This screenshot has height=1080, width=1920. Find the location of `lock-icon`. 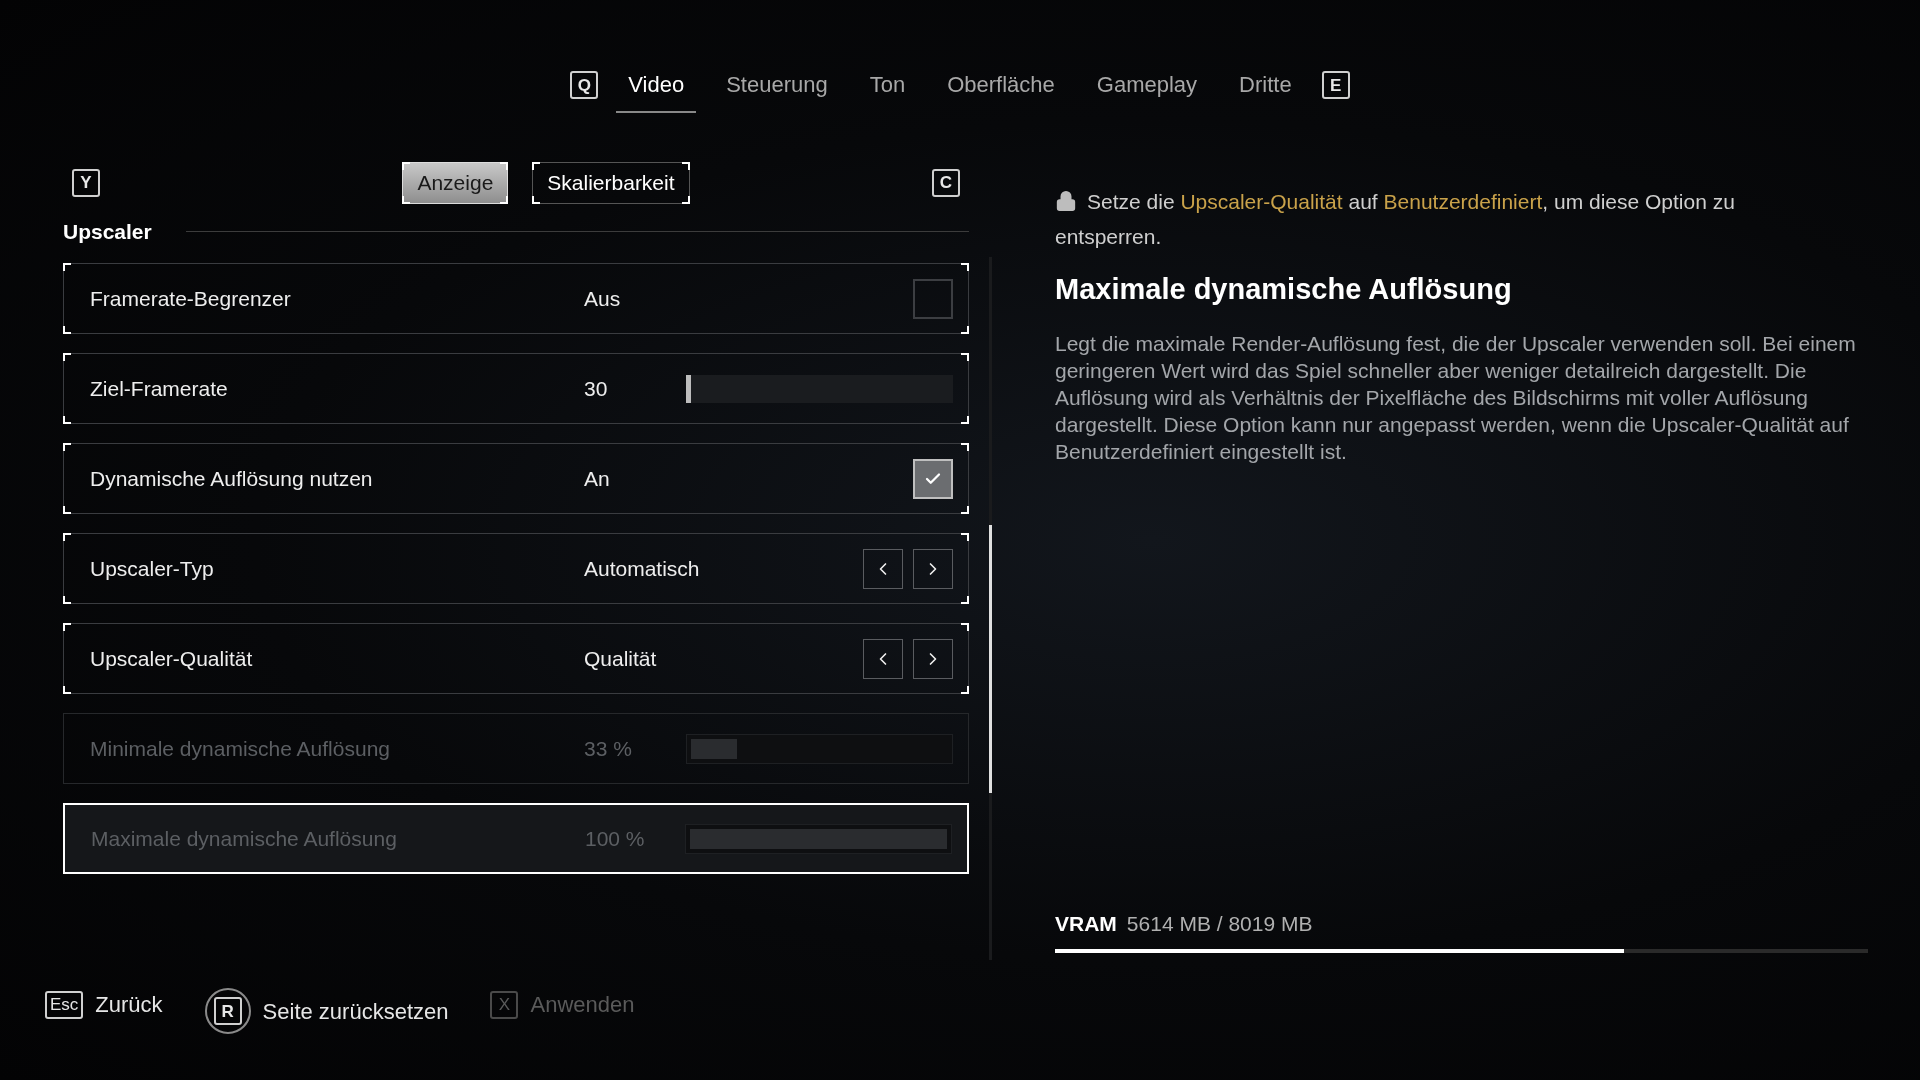

lock-icon is located at coordinates (1066, 200).